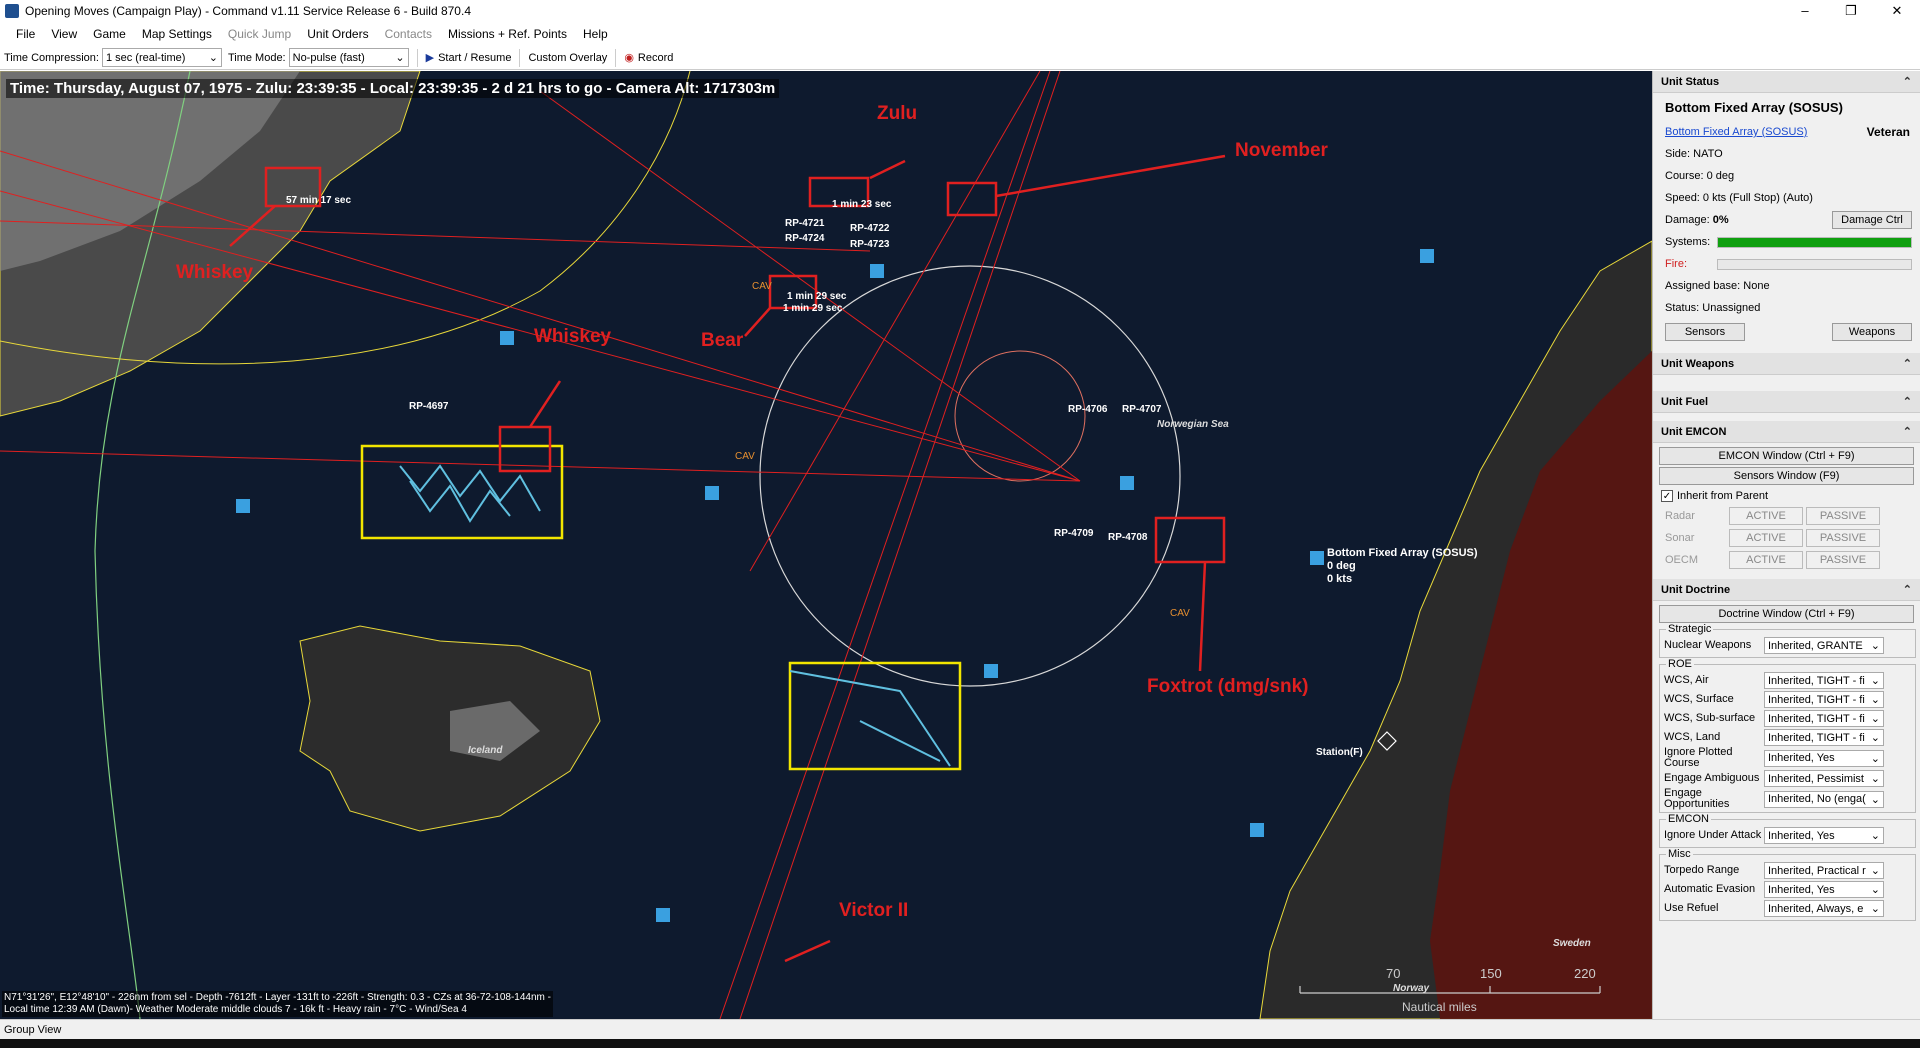 This screenshot has height=1048, width=1920. What do you see at coordinates (1801, 835) in the screenshot?
I see `ignore-attack-value: Inherited, Yes` at bounding box center [1801, 835].